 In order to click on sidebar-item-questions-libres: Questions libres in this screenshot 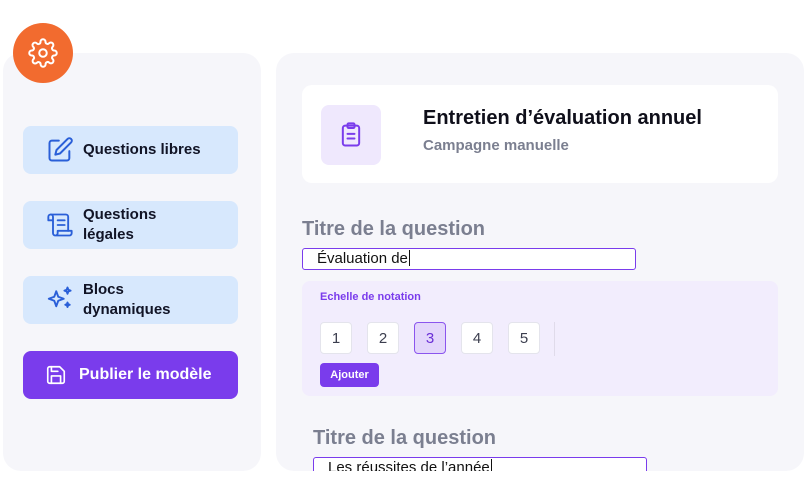, I will do `click(130, 150)`.